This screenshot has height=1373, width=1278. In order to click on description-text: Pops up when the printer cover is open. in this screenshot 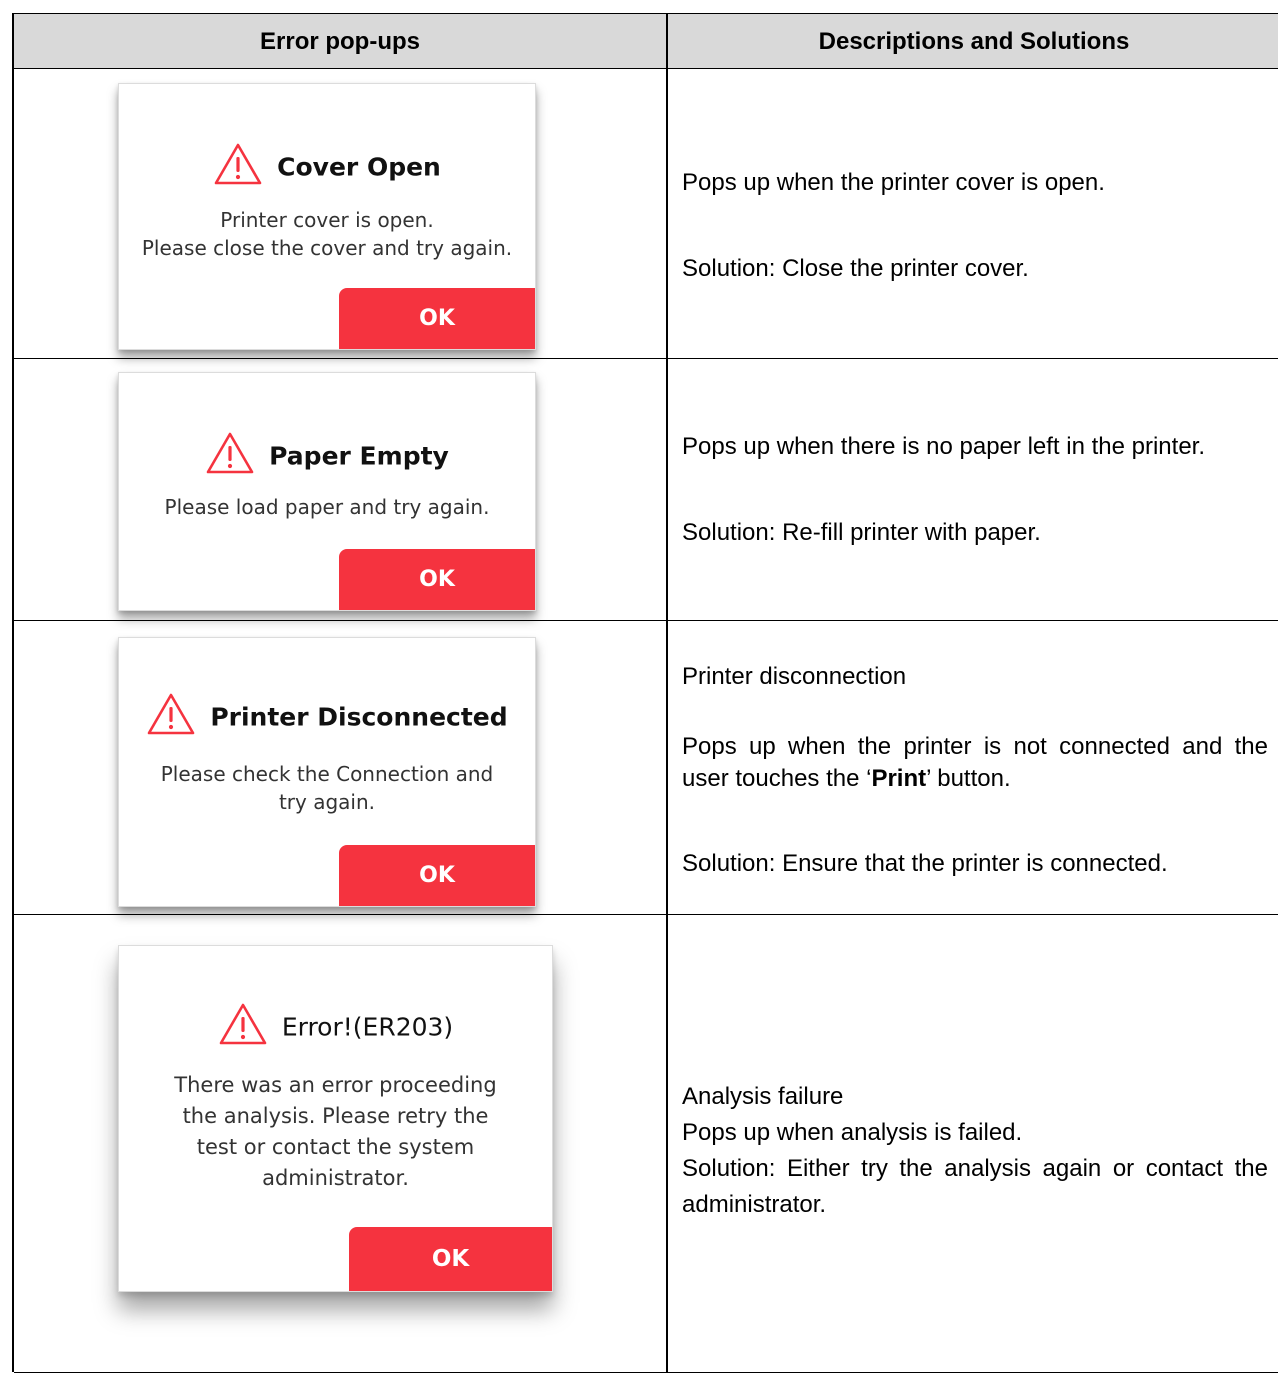, I will do `click(893, 182)`.